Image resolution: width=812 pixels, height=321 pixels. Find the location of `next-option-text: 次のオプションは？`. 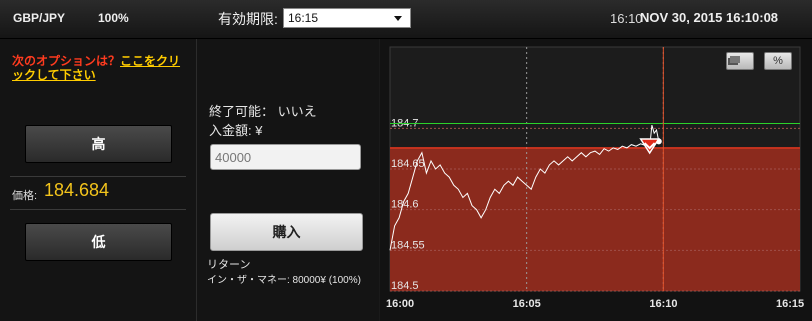

next-option-text: 次のオプションは？ is located at coordinates (66, 61).